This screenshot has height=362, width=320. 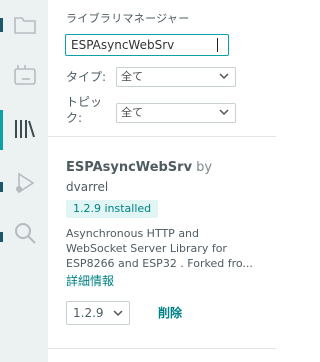 What do you see at coordinates (84, 102) in the screenshot?
I see `topic-filter-label-line1: トピッ` at bounding box center [84, 102].